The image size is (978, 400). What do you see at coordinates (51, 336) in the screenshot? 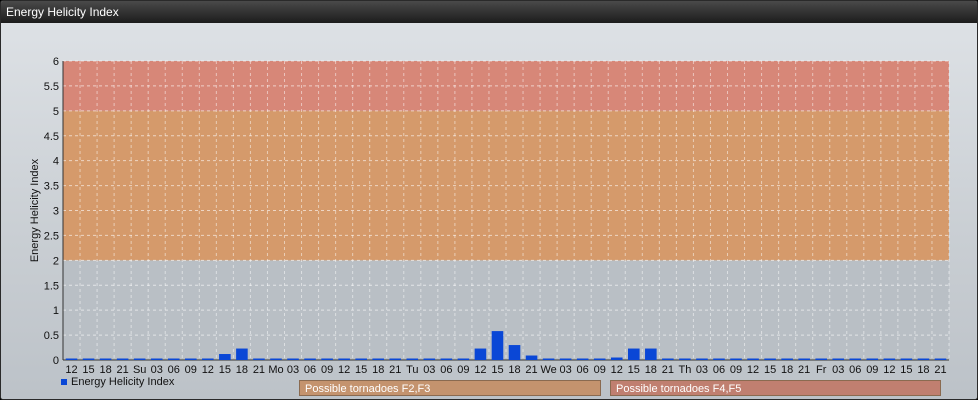
I see `y-tick-label: 0.5` at bounding box center [51, 336].